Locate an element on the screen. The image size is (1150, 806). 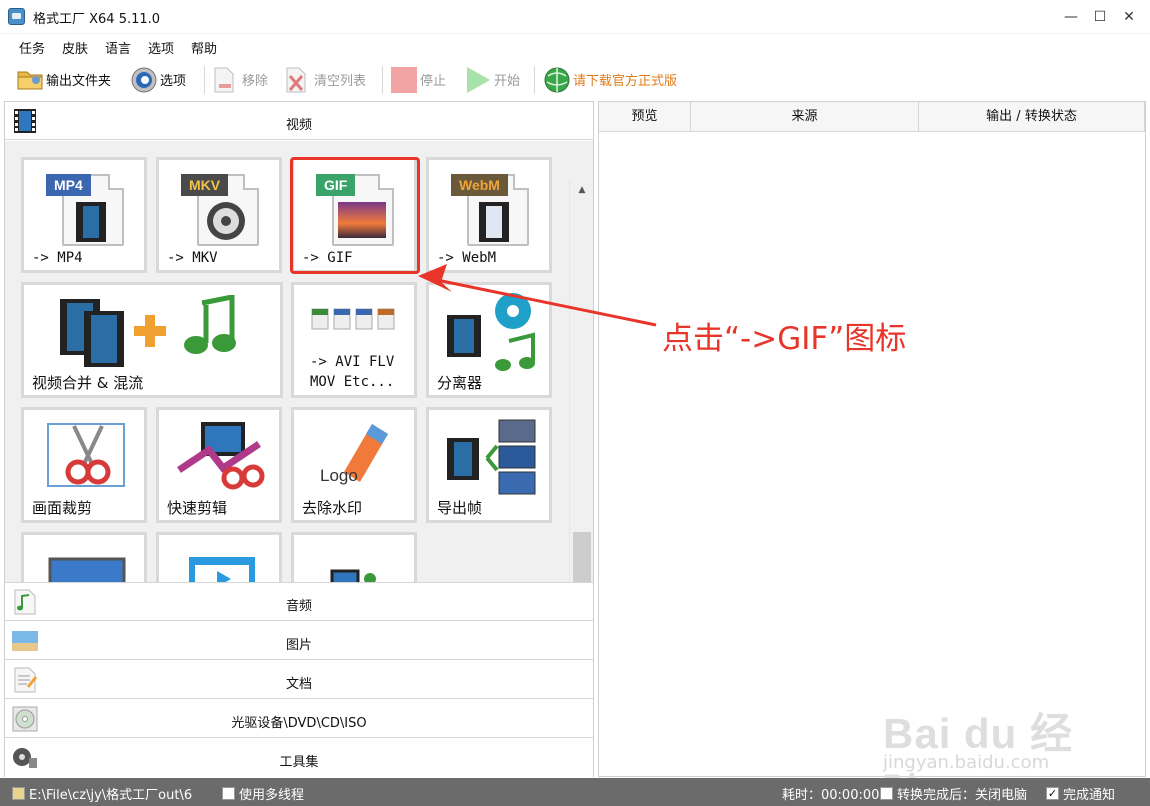
watermark-url: jingyan.baidu.com is located at coordinates (966, 762).